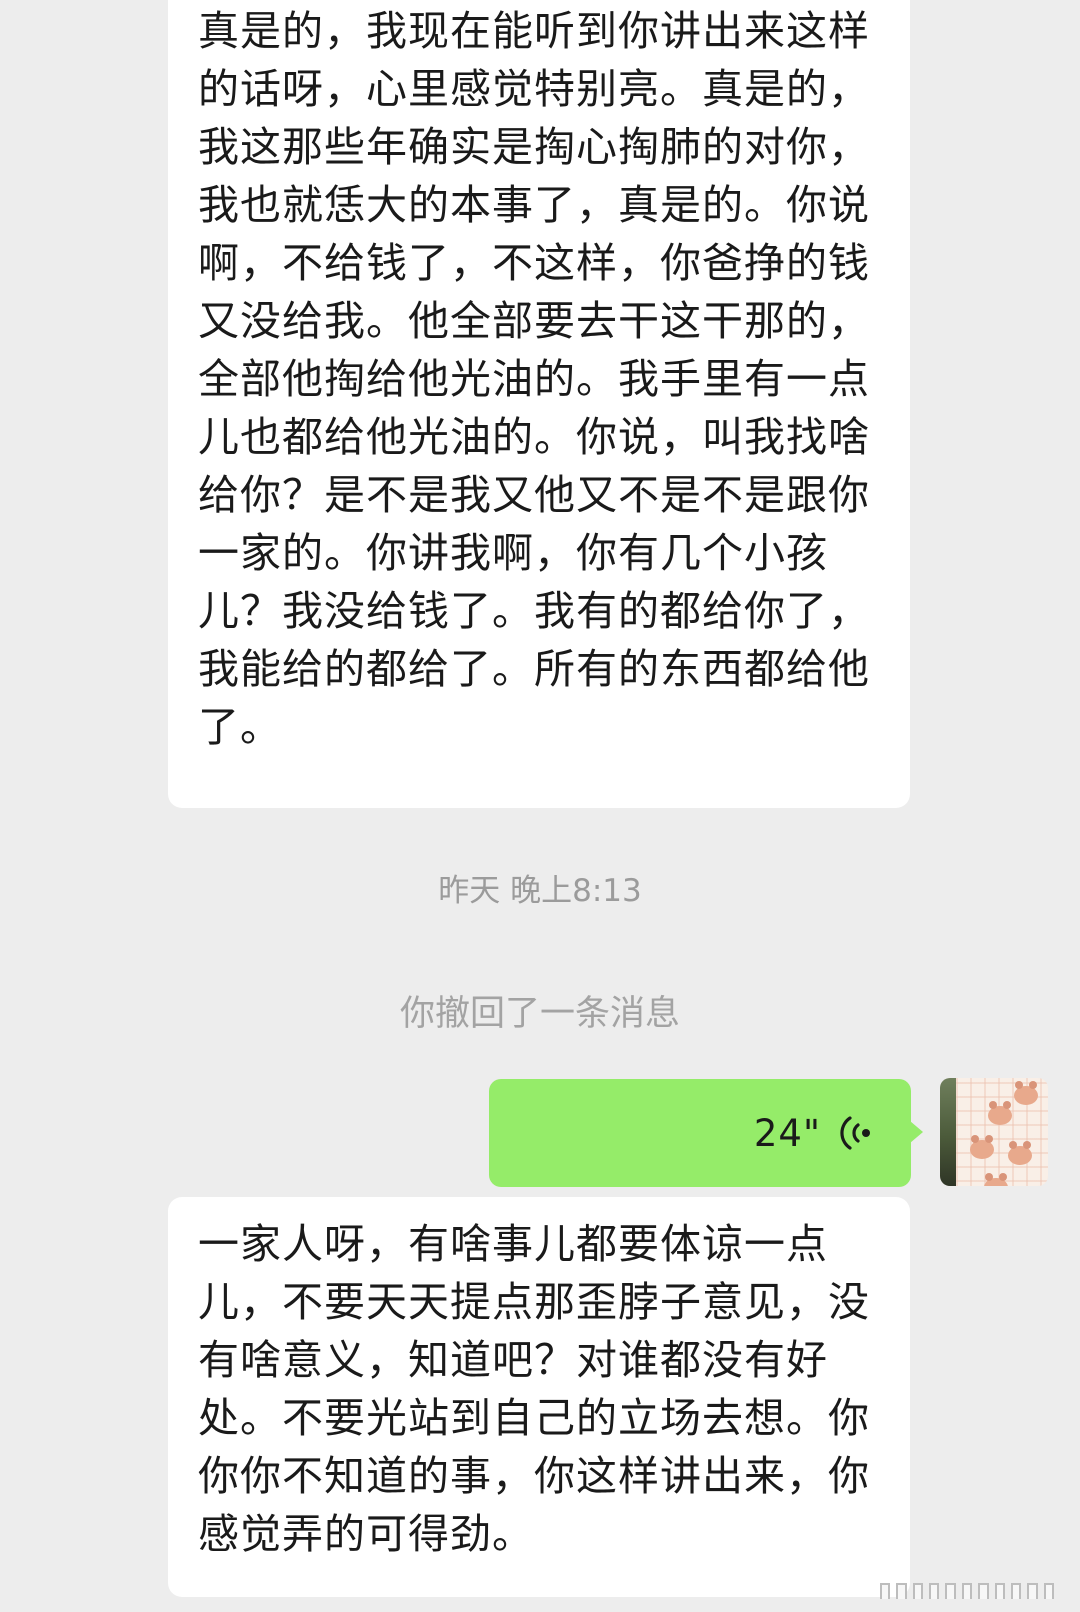  Describe the element at coordinates (1002, 1132) in the screenshot. I see `bear-pattern-avatar-icon` at that location.